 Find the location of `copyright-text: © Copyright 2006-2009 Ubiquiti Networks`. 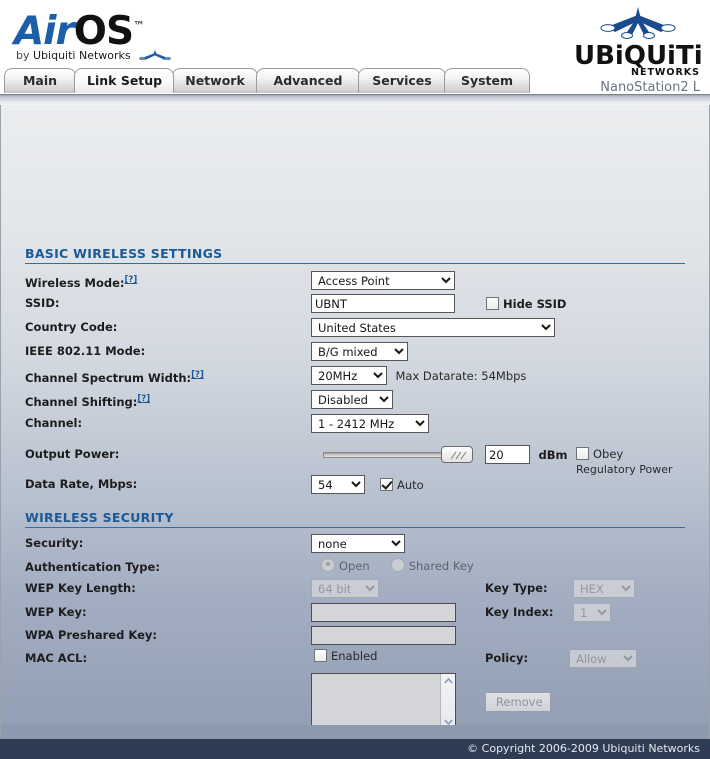

copyright-text: © Copyright 2006-2009 Ubiquiti Networks is located at coordinates (583, 748).